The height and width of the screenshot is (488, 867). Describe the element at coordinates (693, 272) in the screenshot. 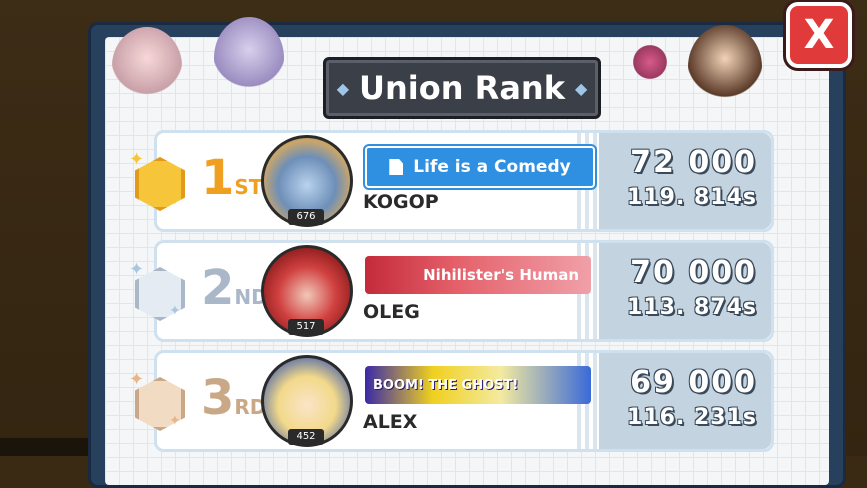

I see `score-value: 70 000` at that location.